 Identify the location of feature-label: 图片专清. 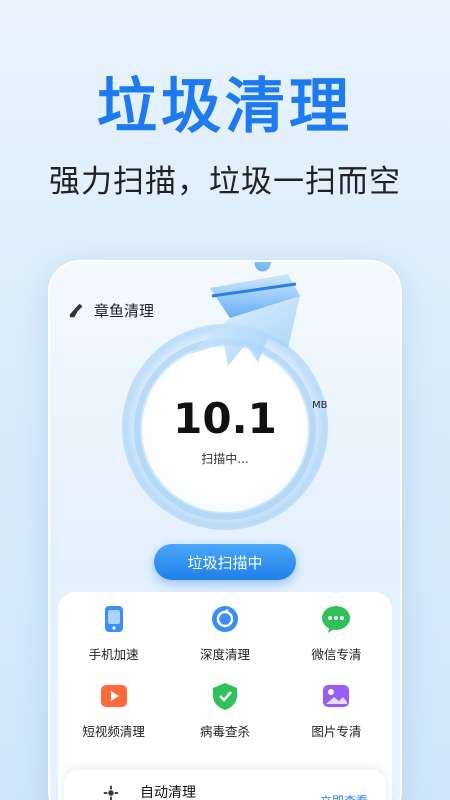
(336, 731).